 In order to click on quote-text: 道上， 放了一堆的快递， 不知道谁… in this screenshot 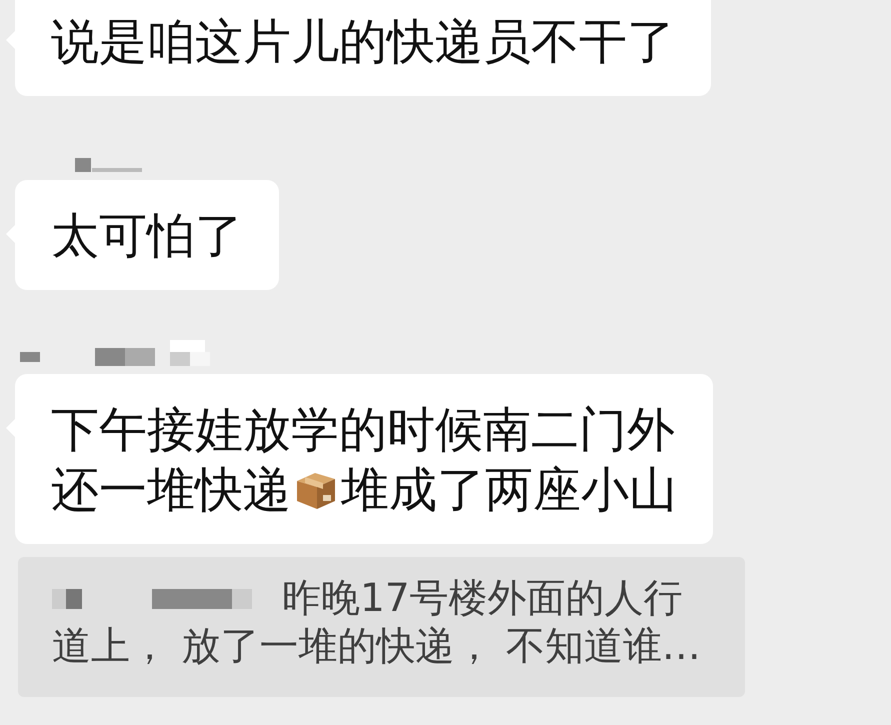, I will do `click(376, 647)`.